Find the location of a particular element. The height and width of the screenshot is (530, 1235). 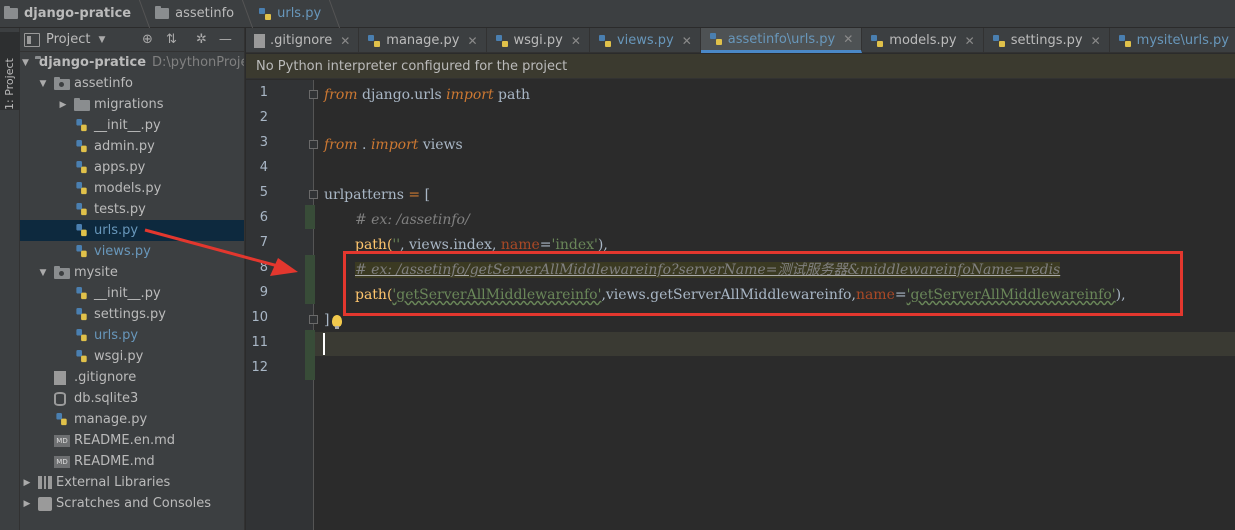

tree-item: MD README.en.md is located at coordinates (132, 440).